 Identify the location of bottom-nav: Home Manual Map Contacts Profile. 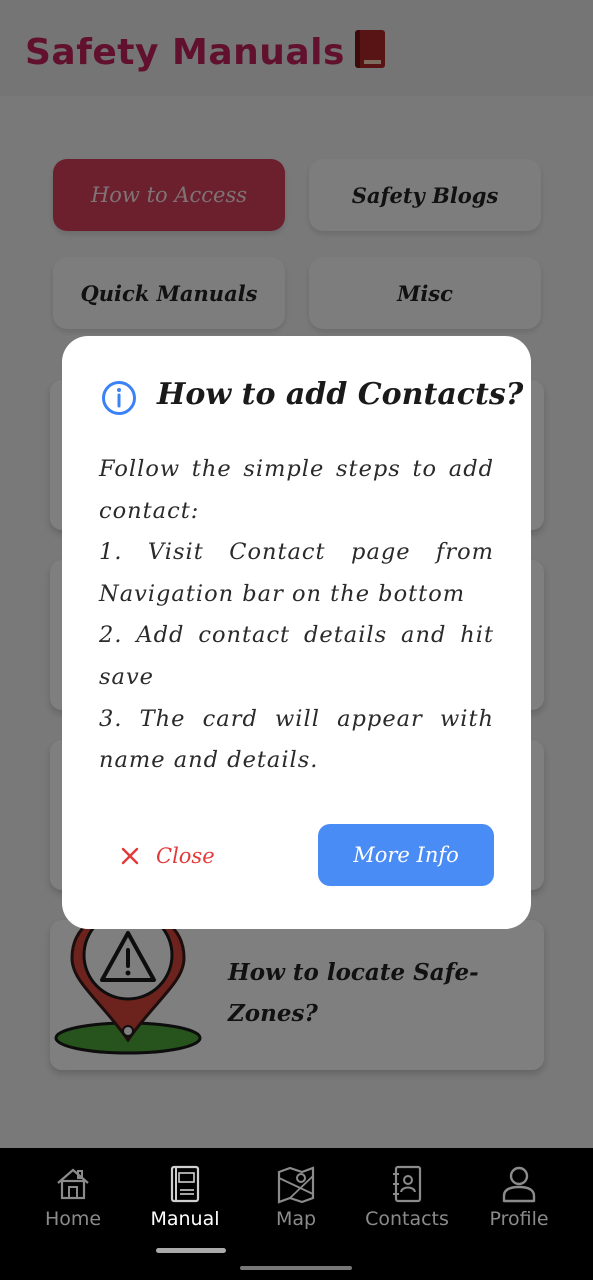
(296, 1214).